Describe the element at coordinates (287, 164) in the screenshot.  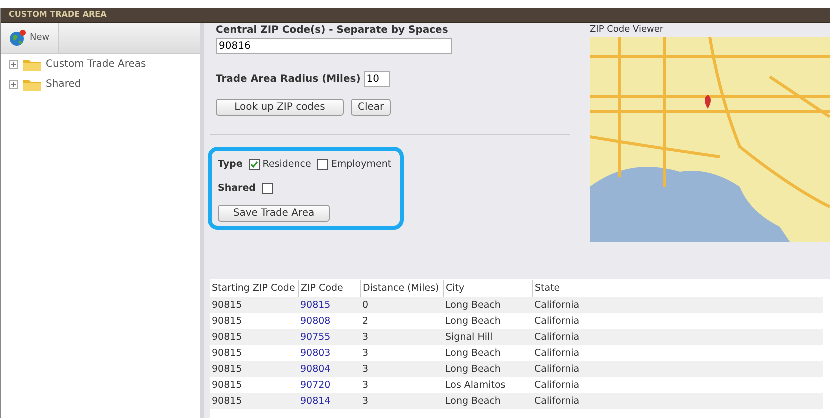
I see `checkbox-label: Residence` at that location.